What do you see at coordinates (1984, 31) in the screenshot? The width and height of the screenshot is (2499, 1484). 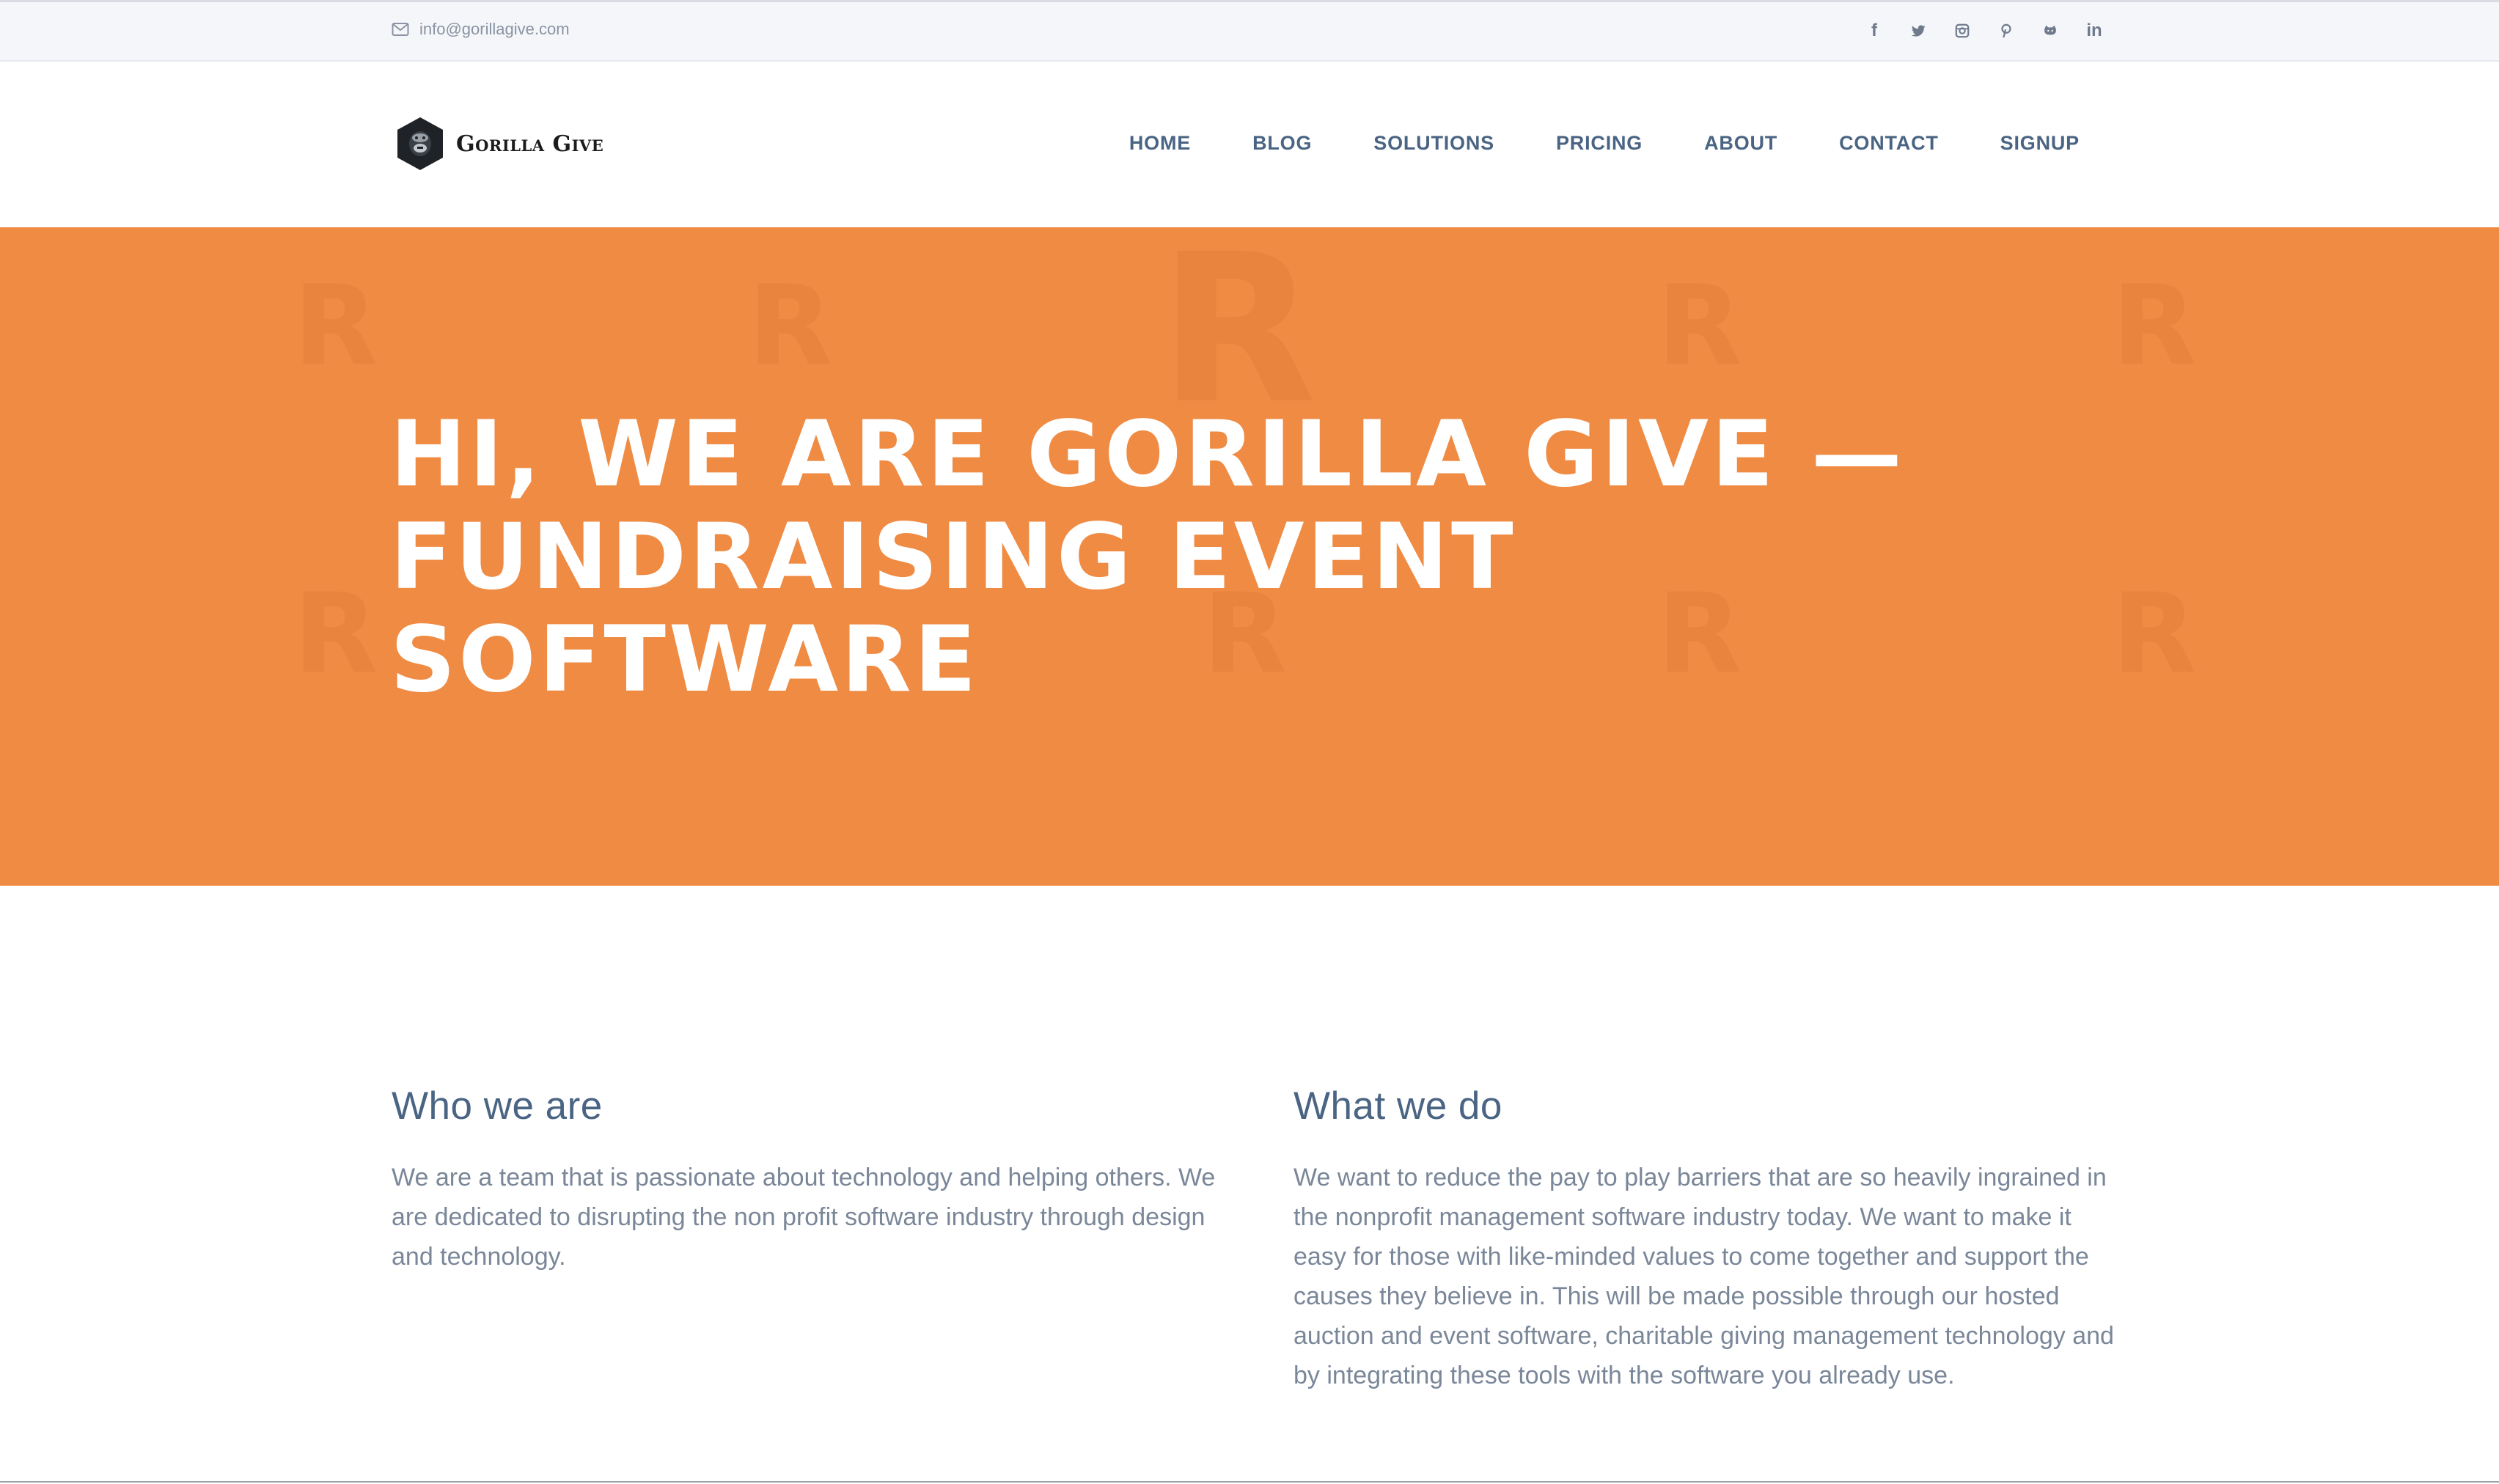 I see `social-links: f in` at bounding box center [1984, 31].